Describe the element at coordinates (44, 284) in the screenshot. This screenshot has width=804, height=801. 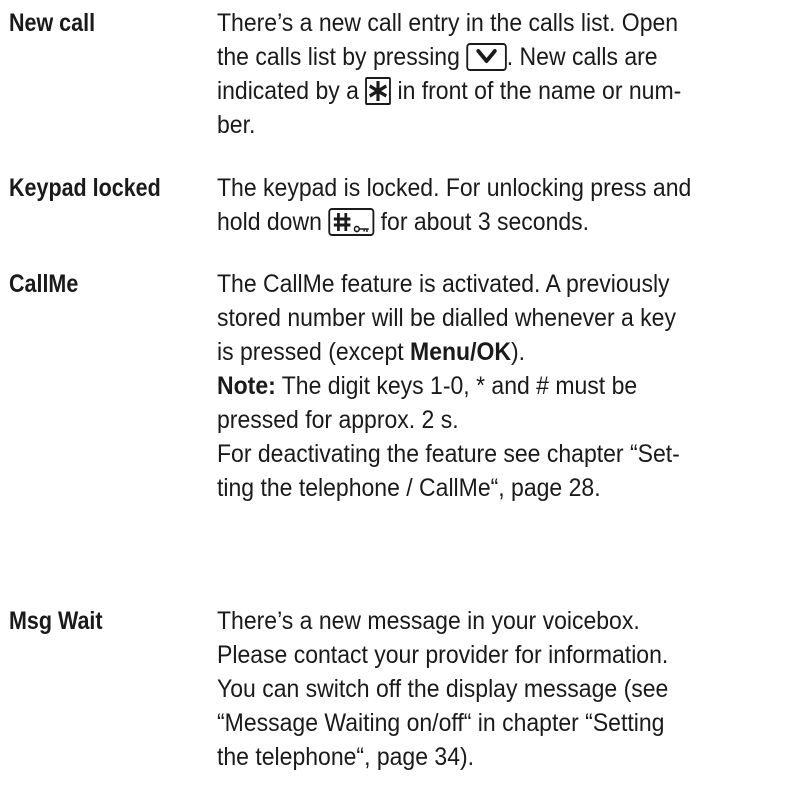
I see `term-callme: CallMe` at that location.